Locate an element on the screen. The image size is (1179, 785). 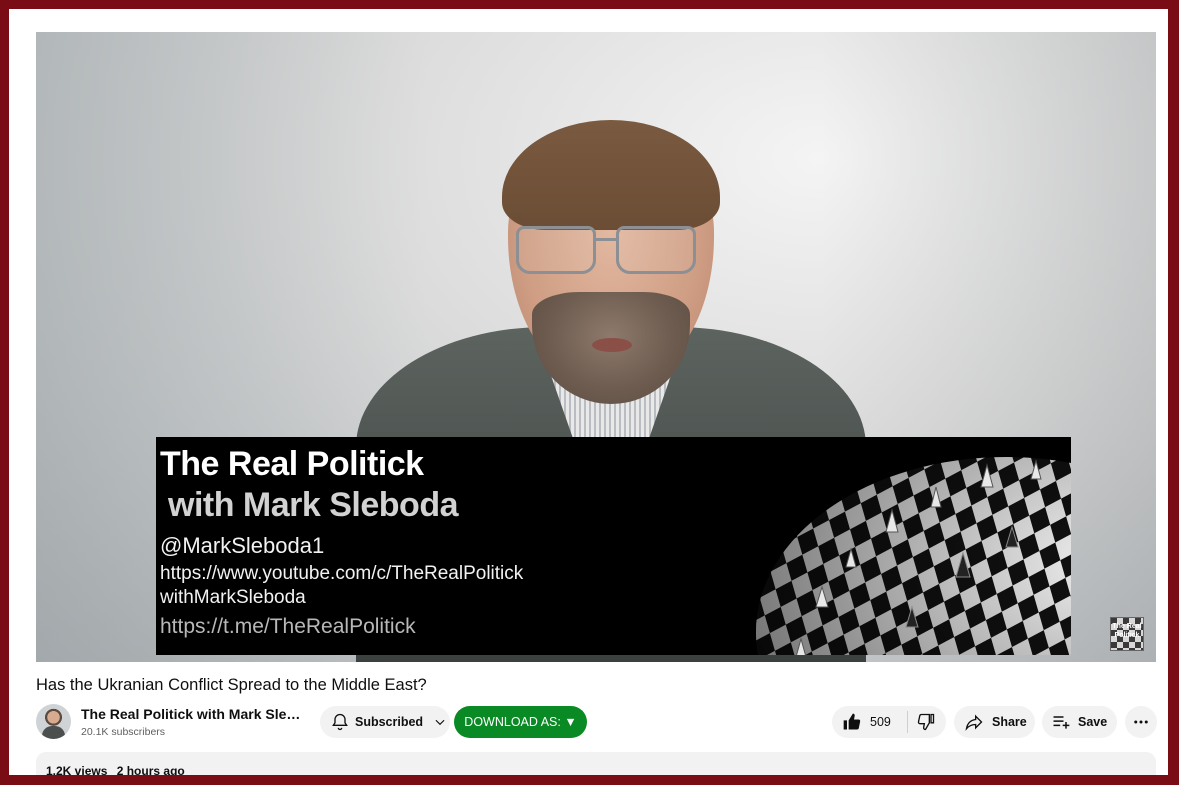
save-playlist-icon is located at coordinates (1061, 722).